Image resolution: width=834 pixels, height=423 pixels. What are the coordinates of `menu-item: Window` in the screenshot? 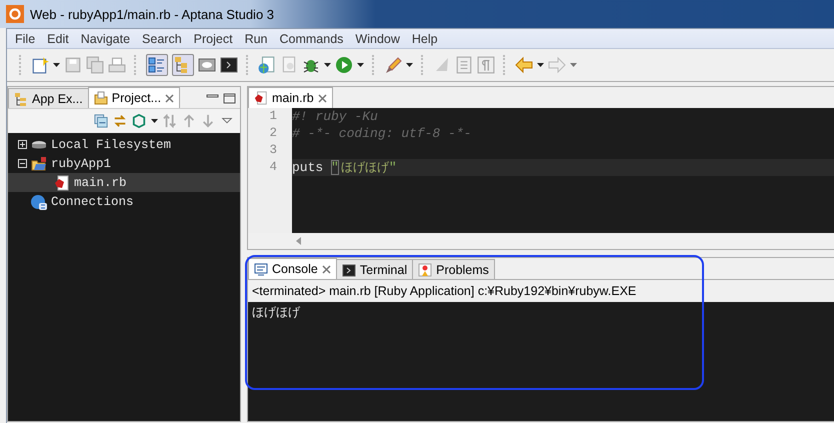 It's located at (377, 39).